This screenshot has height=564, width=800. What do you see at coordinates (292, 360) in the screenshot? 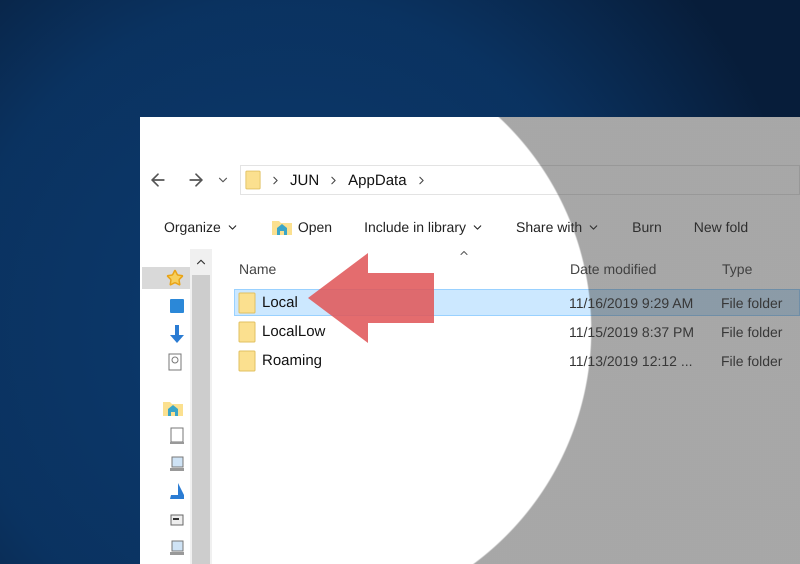
I see `file-name: Roaming` at bounding box center [292, 360].